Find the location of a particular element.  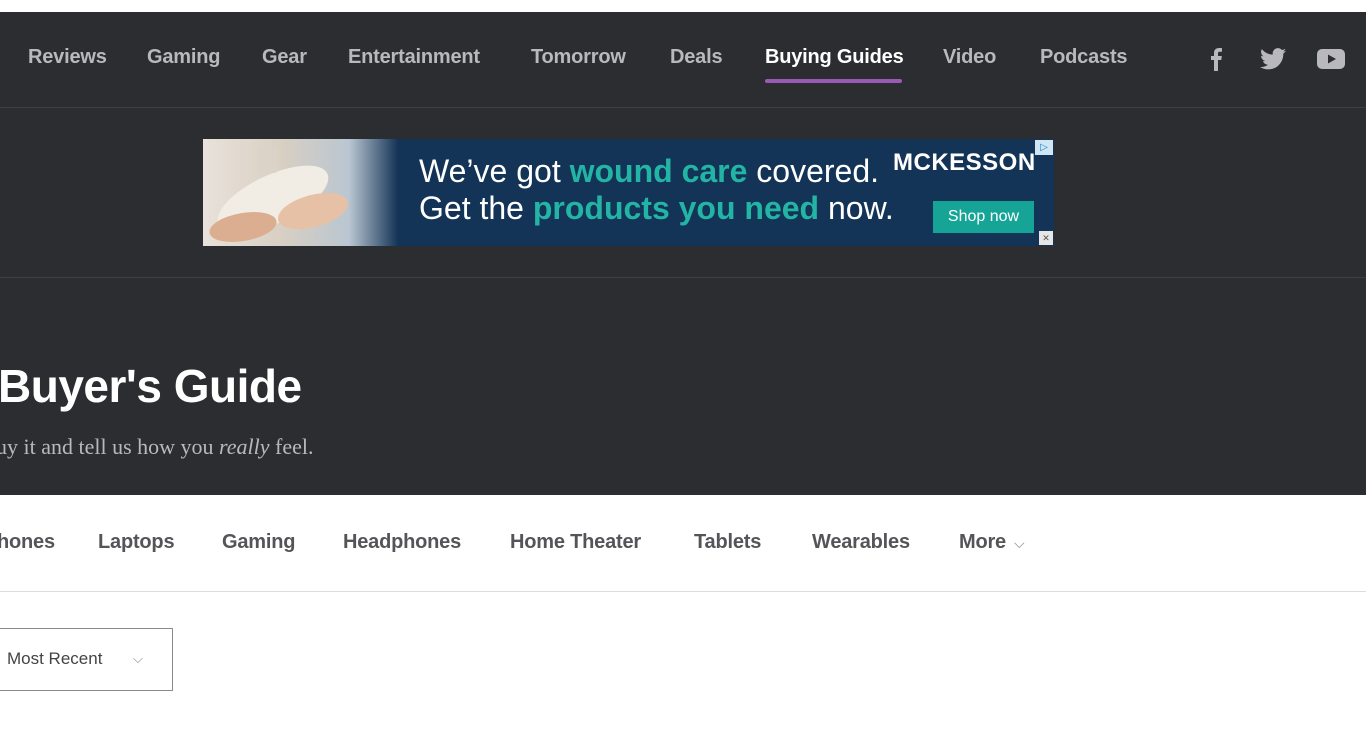

nav-item-gear: Gear is located at coordinates (284, 57).